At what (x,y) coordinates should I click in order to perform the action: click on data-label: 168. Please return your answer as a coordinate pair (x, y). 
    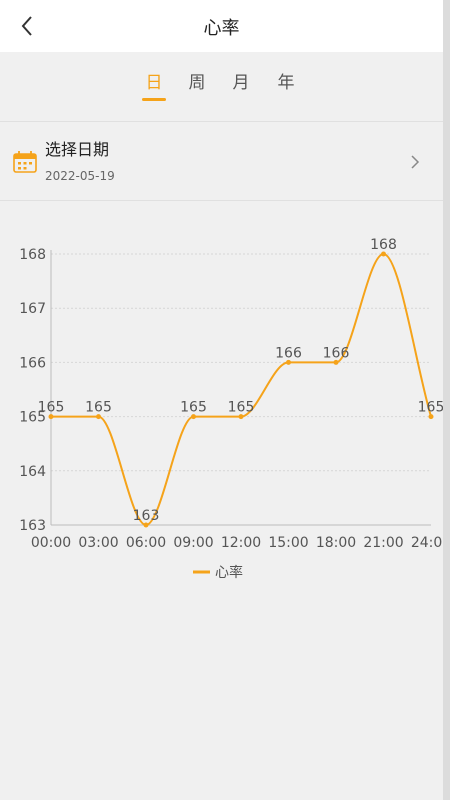
    Looking at the image, I should click on (383, 245).